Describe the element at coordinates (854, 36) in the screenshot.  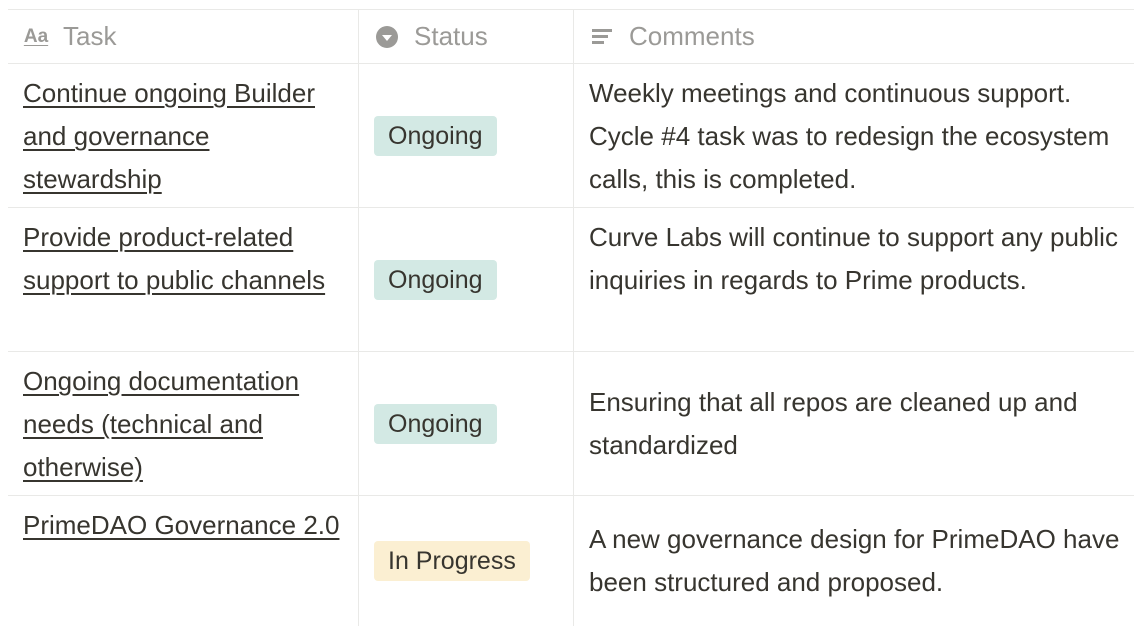
I see `column-header-comments: Comments` at that location.